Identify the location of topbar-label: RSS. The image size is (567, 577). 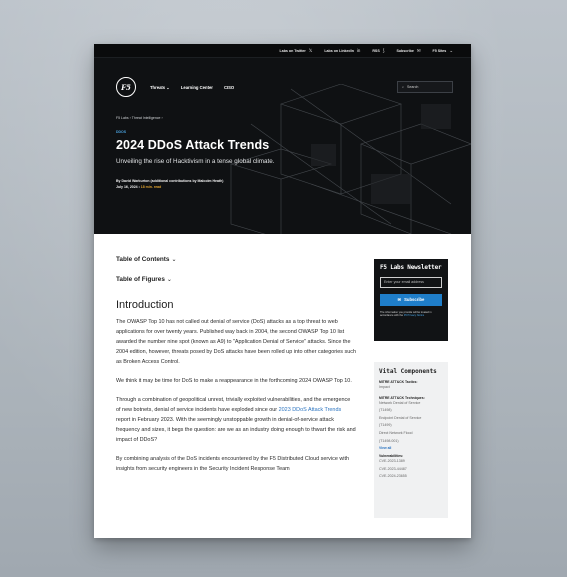
(376, 50).